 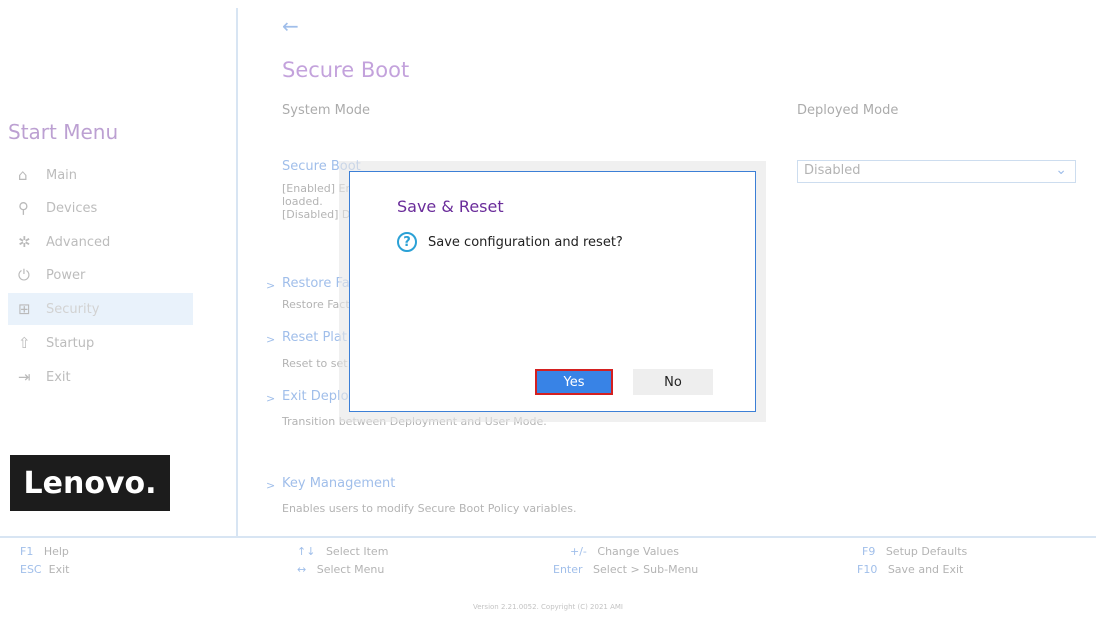 I want to click on footer-key: ↑↓, so click(x=306, y=551).